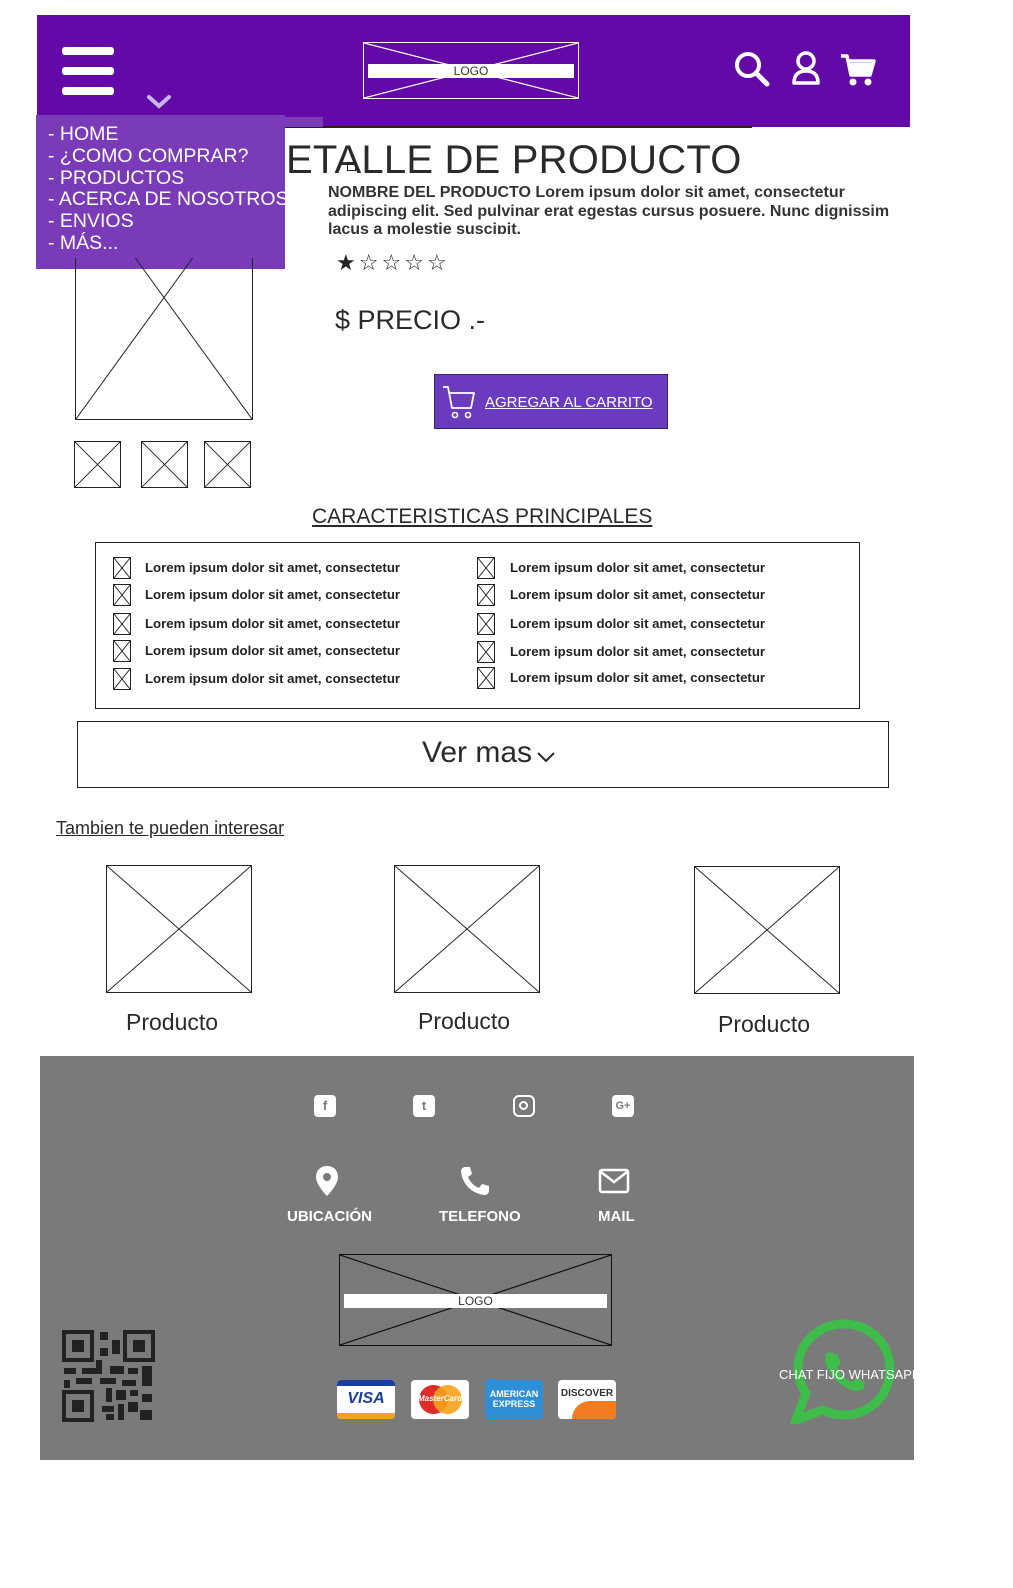 This screenshot has width=1013, height=1588. What do you see at coordinates (88, 71) in the screenshot?
I see `menu-icon` at bounding box center [88, 71].